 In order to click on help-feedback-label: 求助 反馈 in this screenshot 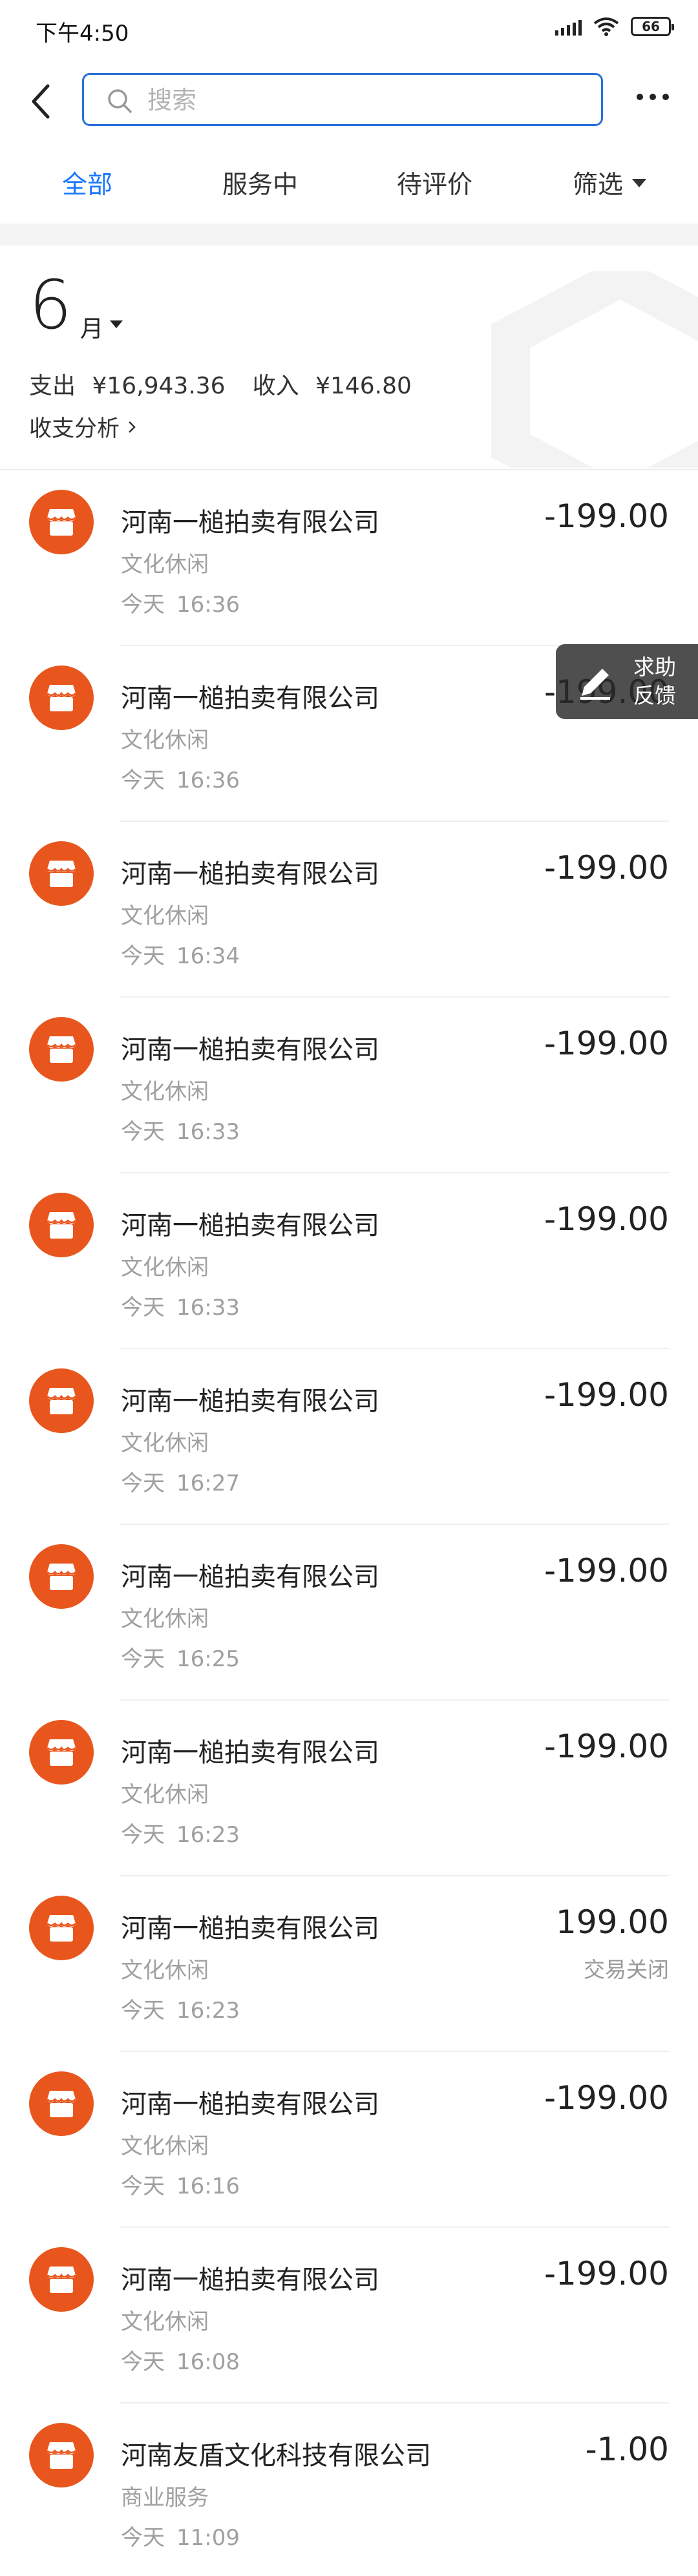, I will do `click(654, 681)`.